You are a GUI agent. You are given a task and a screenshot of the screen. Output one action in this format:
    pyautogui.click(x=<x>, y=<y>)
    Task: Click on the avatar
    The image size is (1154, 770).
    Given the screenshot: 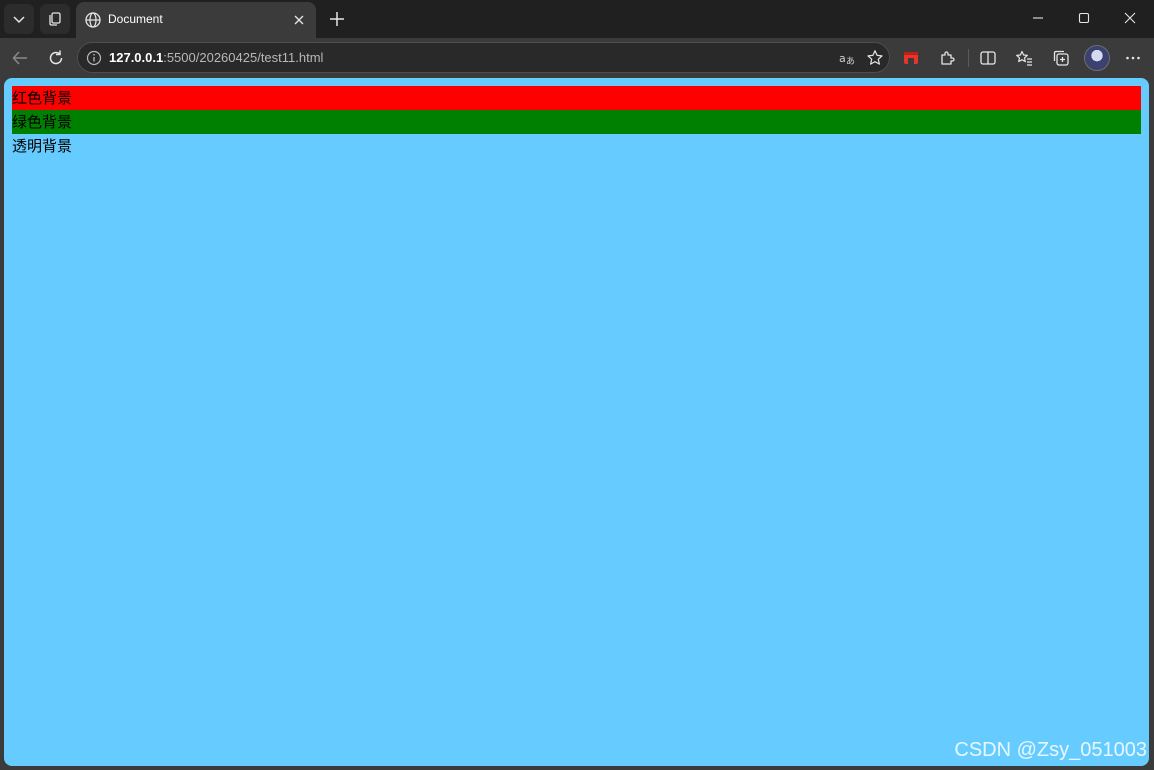 What is the action you would take?
    pyautogui.click(x=1097, y=58)
    